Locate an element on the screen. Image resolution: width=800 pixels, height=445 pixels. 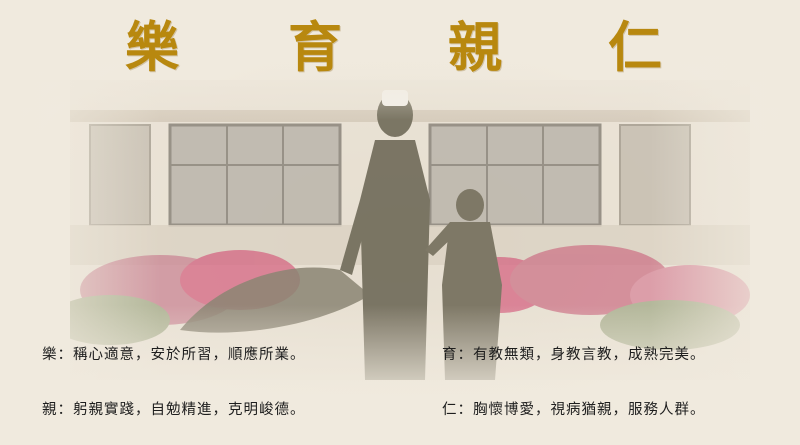
title-char: 育 is located at coordinates (315, 47).